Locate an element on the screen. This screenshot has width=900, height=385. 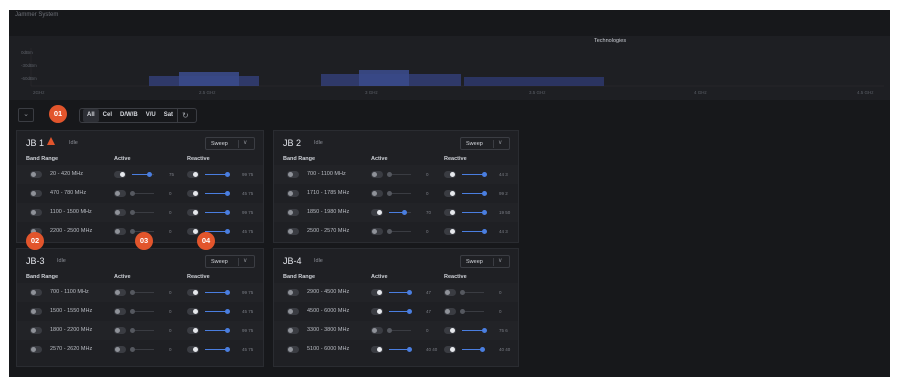
collapse-dropdown: ⌄ is located at coordinates (26, 115).